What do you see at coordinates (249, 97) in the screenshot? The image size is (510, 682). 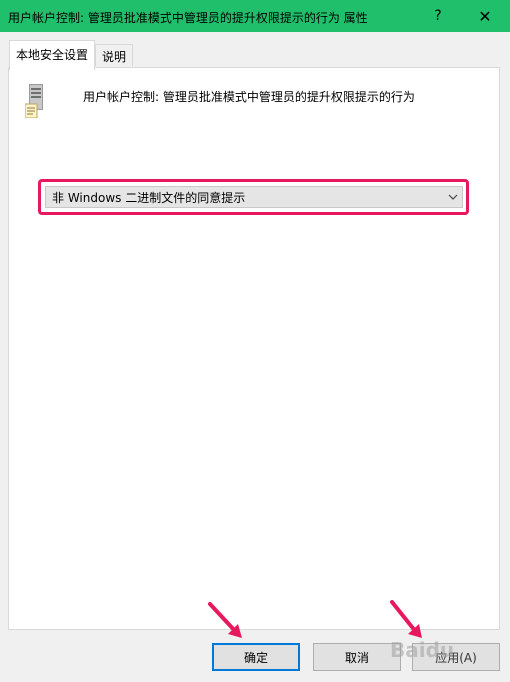 I see `policy-name: 用户帐户控制: 管理员批准模式中管理员的提升权限提示的行为` at bounding box center [249, 97].